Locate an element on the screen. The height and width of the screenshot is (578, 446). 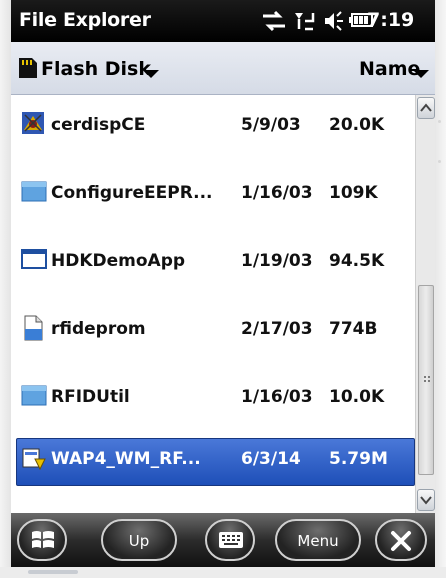
file-size: 109K is located at coordinates (353, 193).